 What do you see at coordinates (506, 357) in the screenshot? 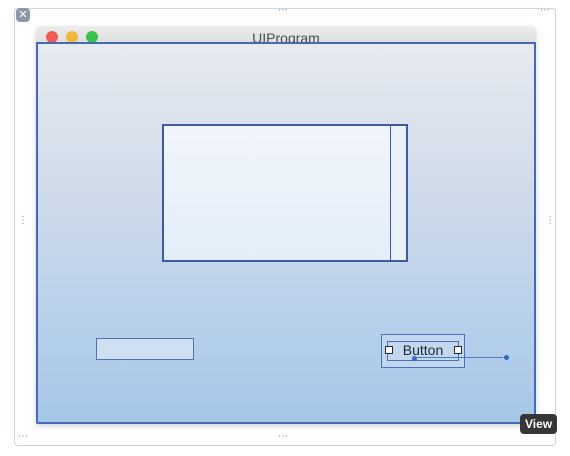
I see `constraint-end-anchor` at bounding box center [506, 357].